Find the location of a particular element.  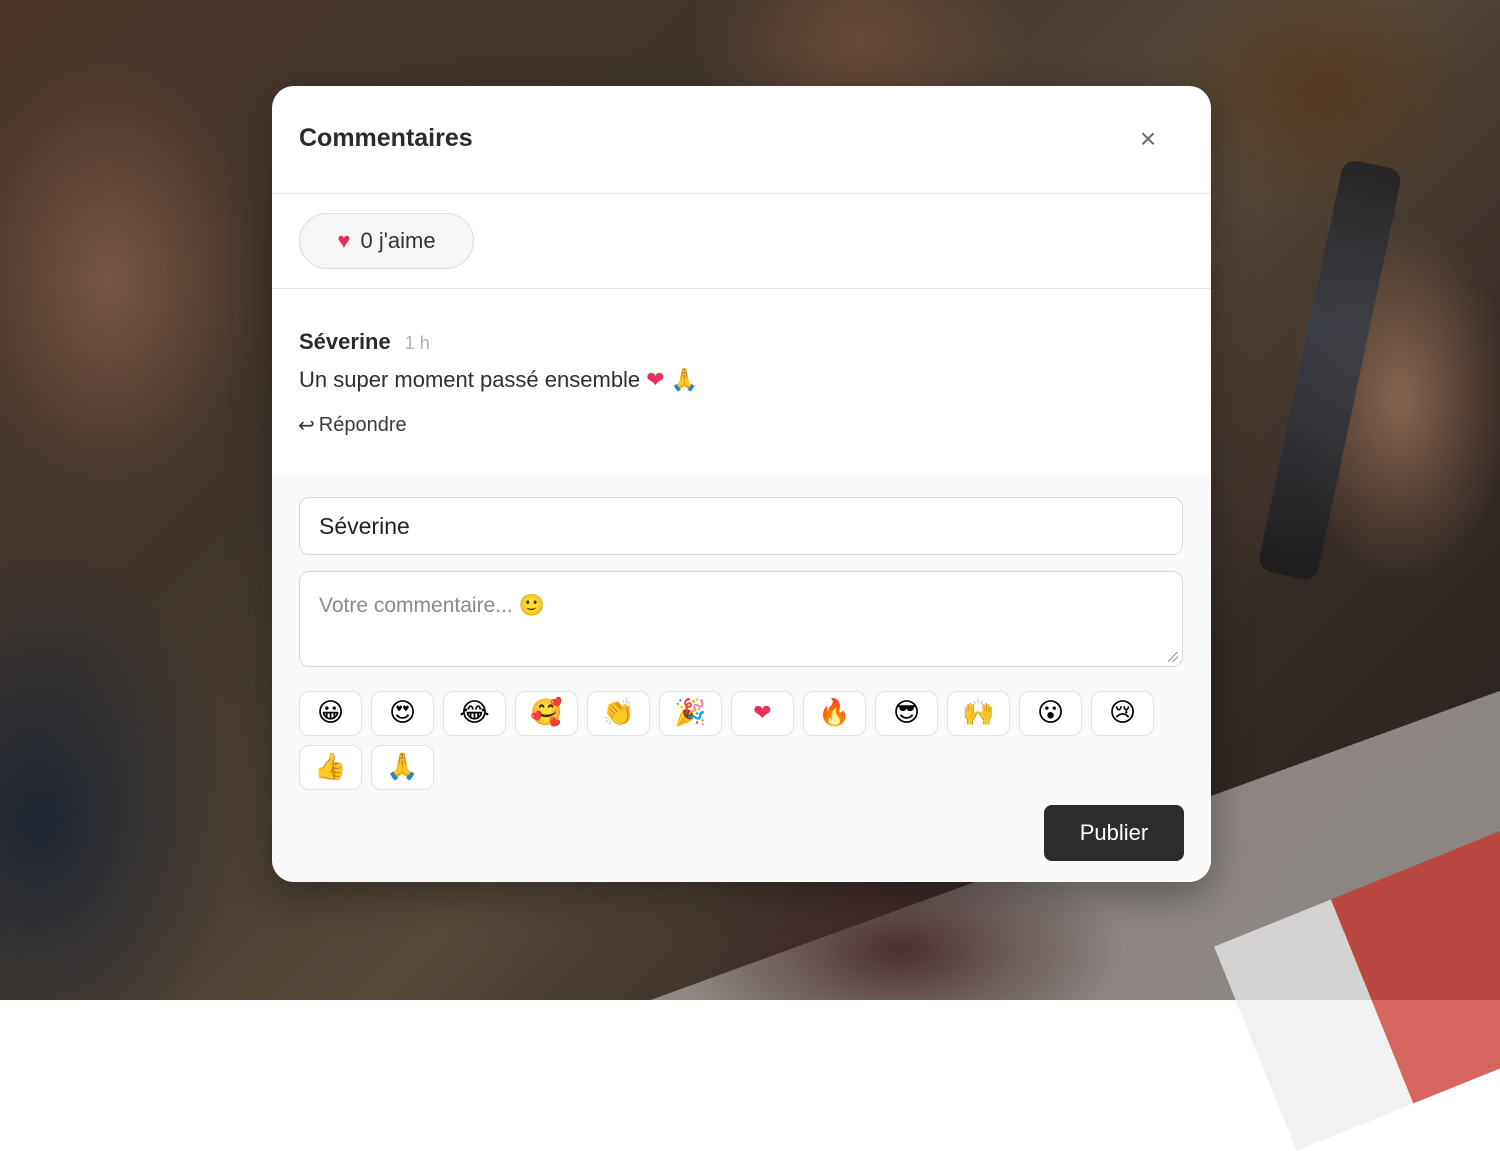

emoji-heart-eyes-button: 😍 is located at coordinates (402, 713).